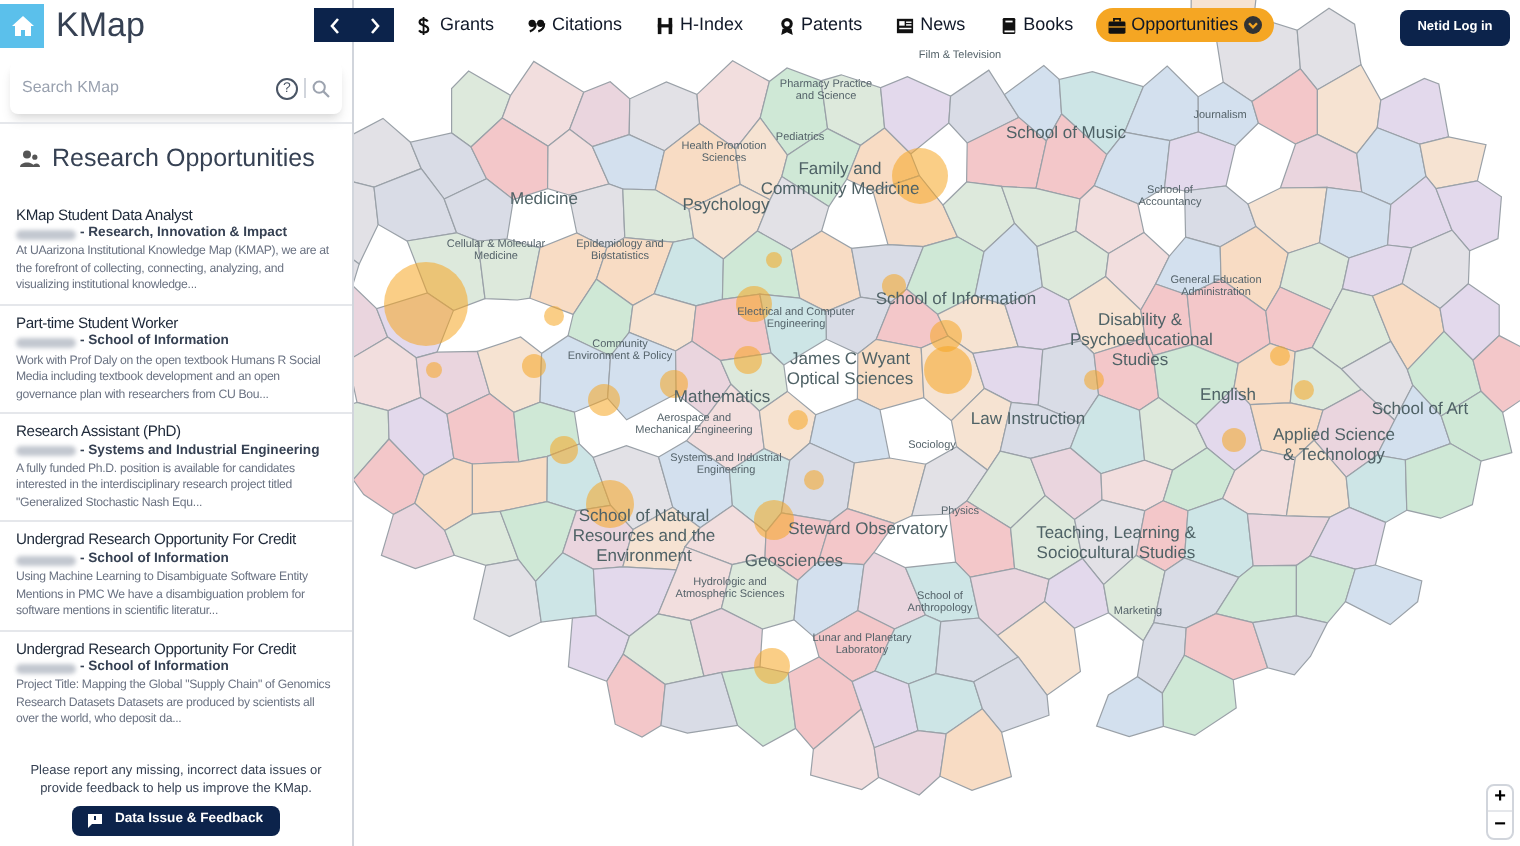 The image size is (1520, 846). Describe the element at coordinates (1008, 25) in the screenshot. I see `book-icon` at that location.